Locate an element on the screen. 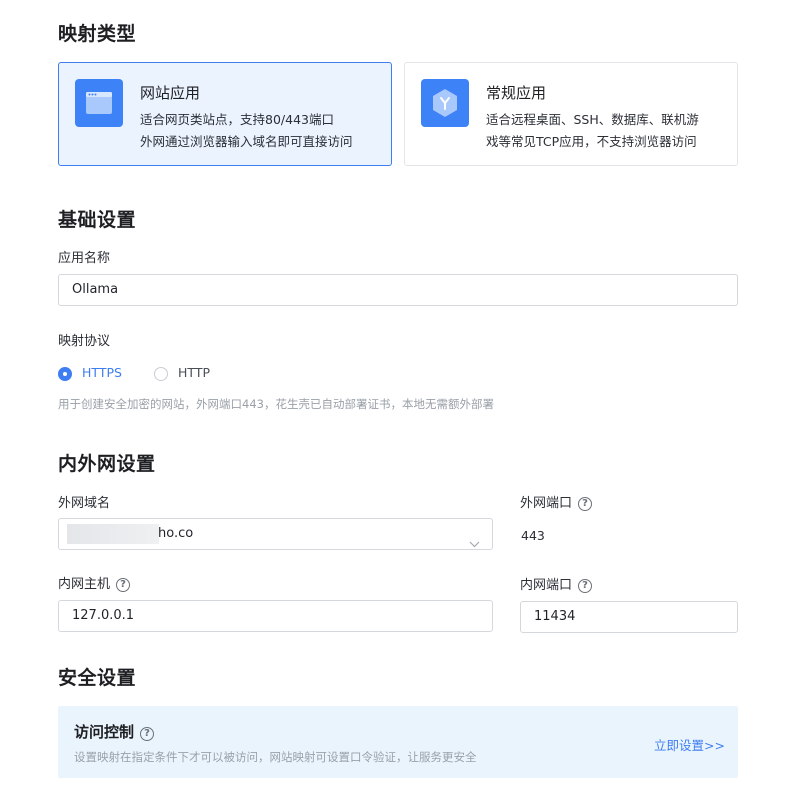 This screenshot has width=793, height=811. internal-port-input: 11434 is located at coordinates (629, 617).